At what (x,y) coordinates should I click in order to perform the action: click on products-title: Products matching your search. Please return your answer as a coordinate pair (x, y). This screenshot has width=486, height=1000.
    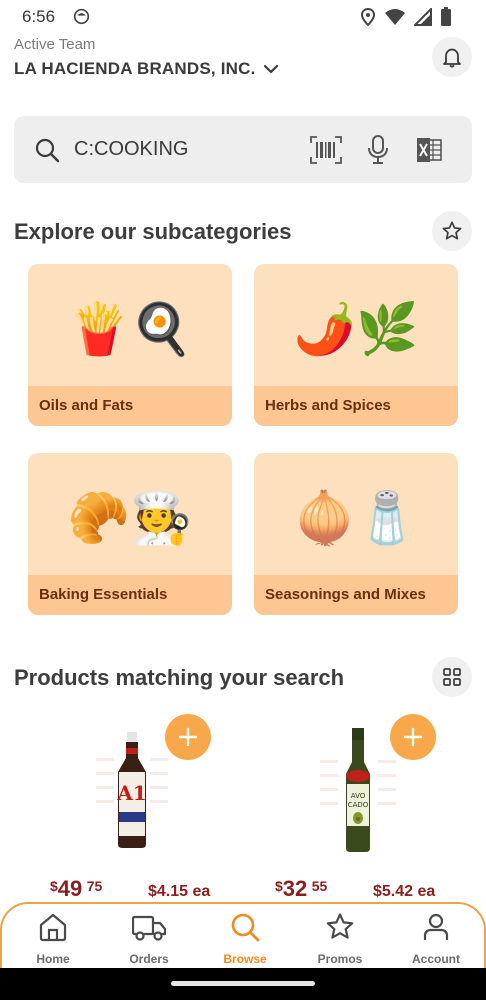
    Looking at the image, I should click on (179, 677).